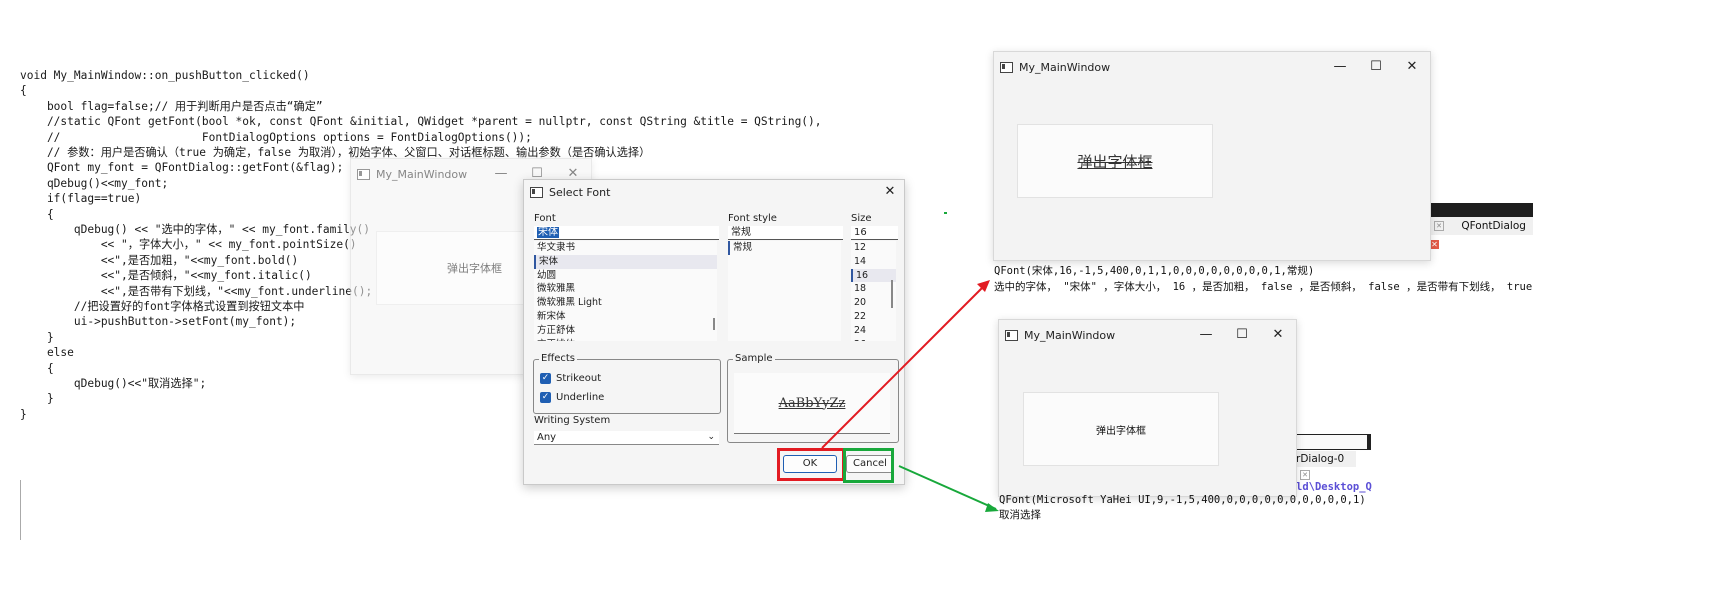 The image size is (1727, 591). Describe the element at coordinates (947, 487) in the screenshot. I see `cancel-result-arrow` at that location.